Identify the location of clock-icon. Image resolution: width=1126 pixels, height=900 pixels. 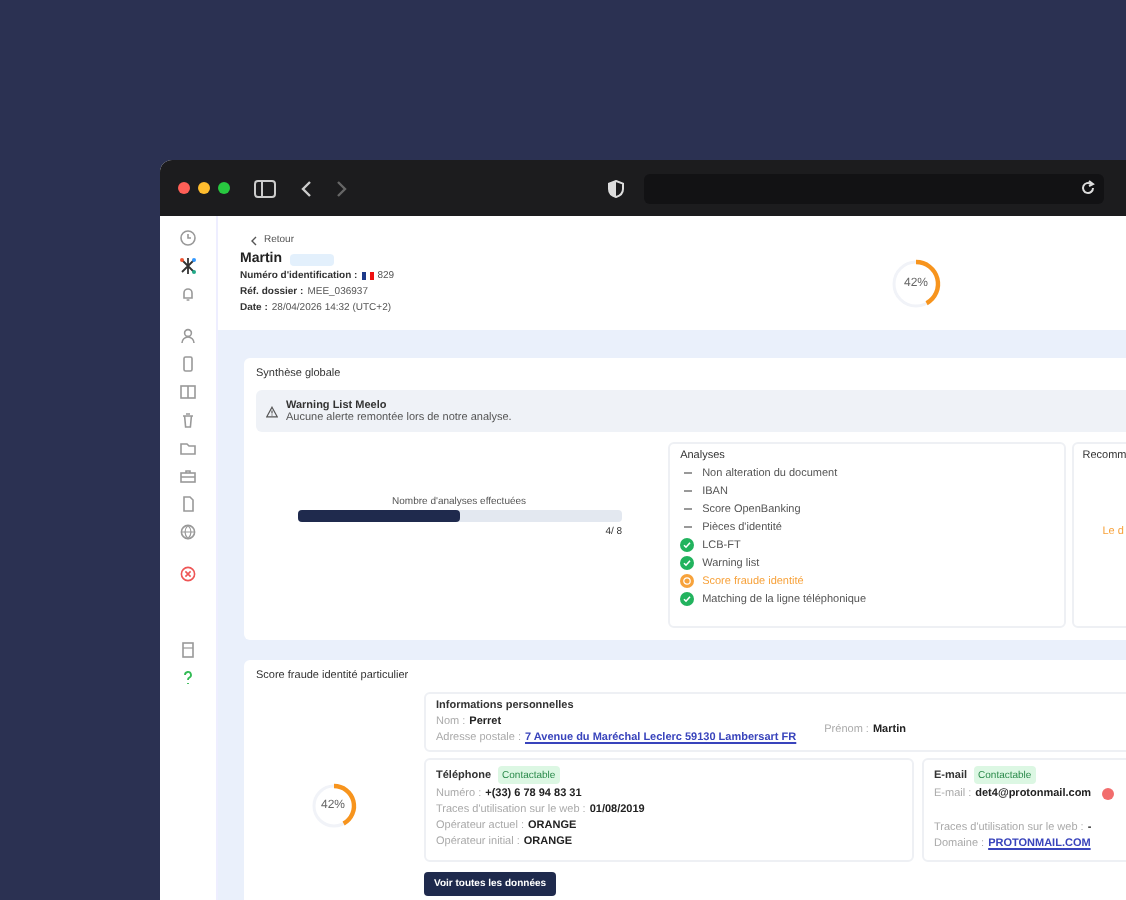
(188, 238).